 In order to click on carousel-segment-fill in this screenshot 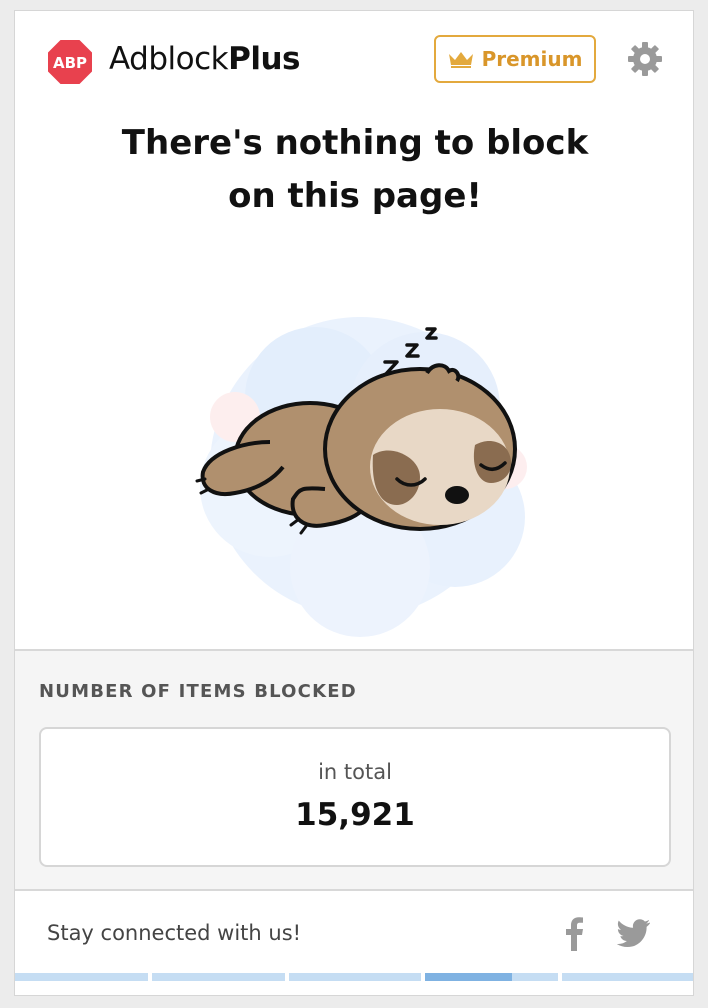, I will do `click(468, 977)`.